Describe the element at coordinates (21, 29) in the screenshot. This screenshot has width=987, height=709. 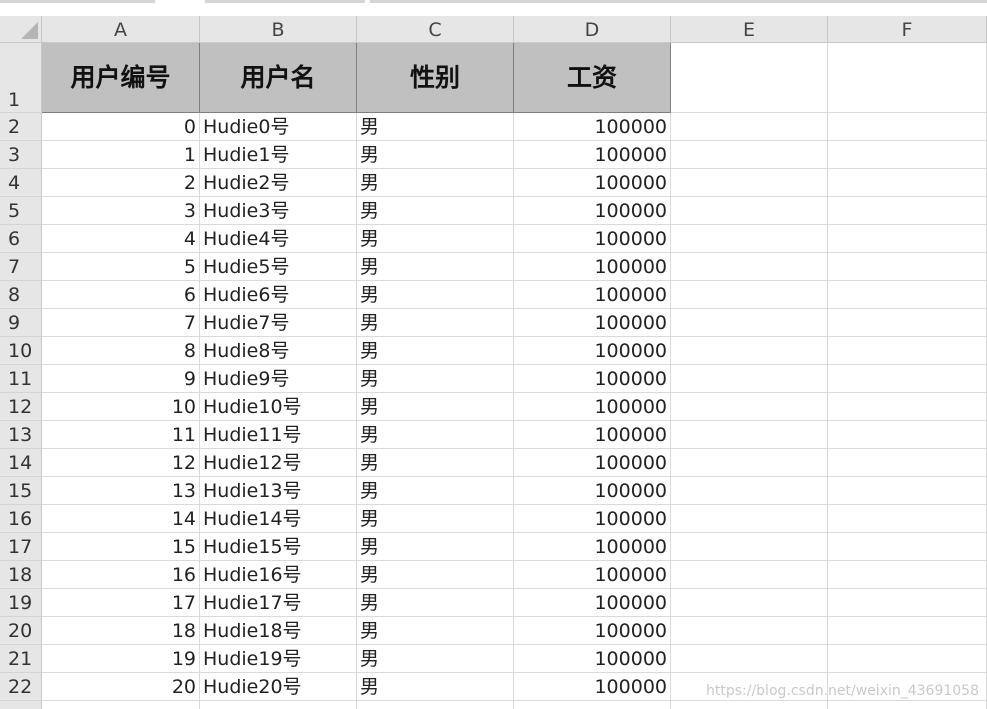
I see `select-all-button` at that location.